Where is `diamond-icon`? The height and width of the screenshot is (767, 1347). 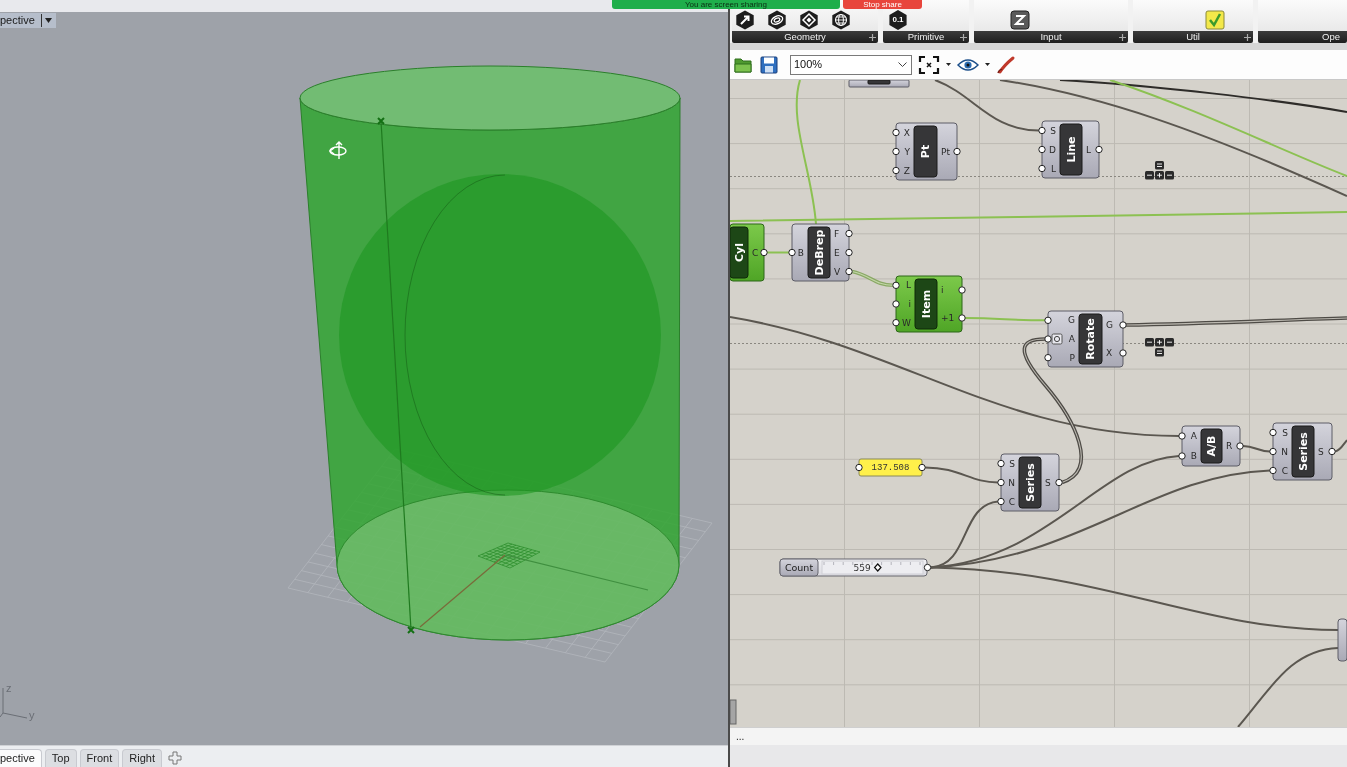 diamond-icon is located at coordinates (809, 20).